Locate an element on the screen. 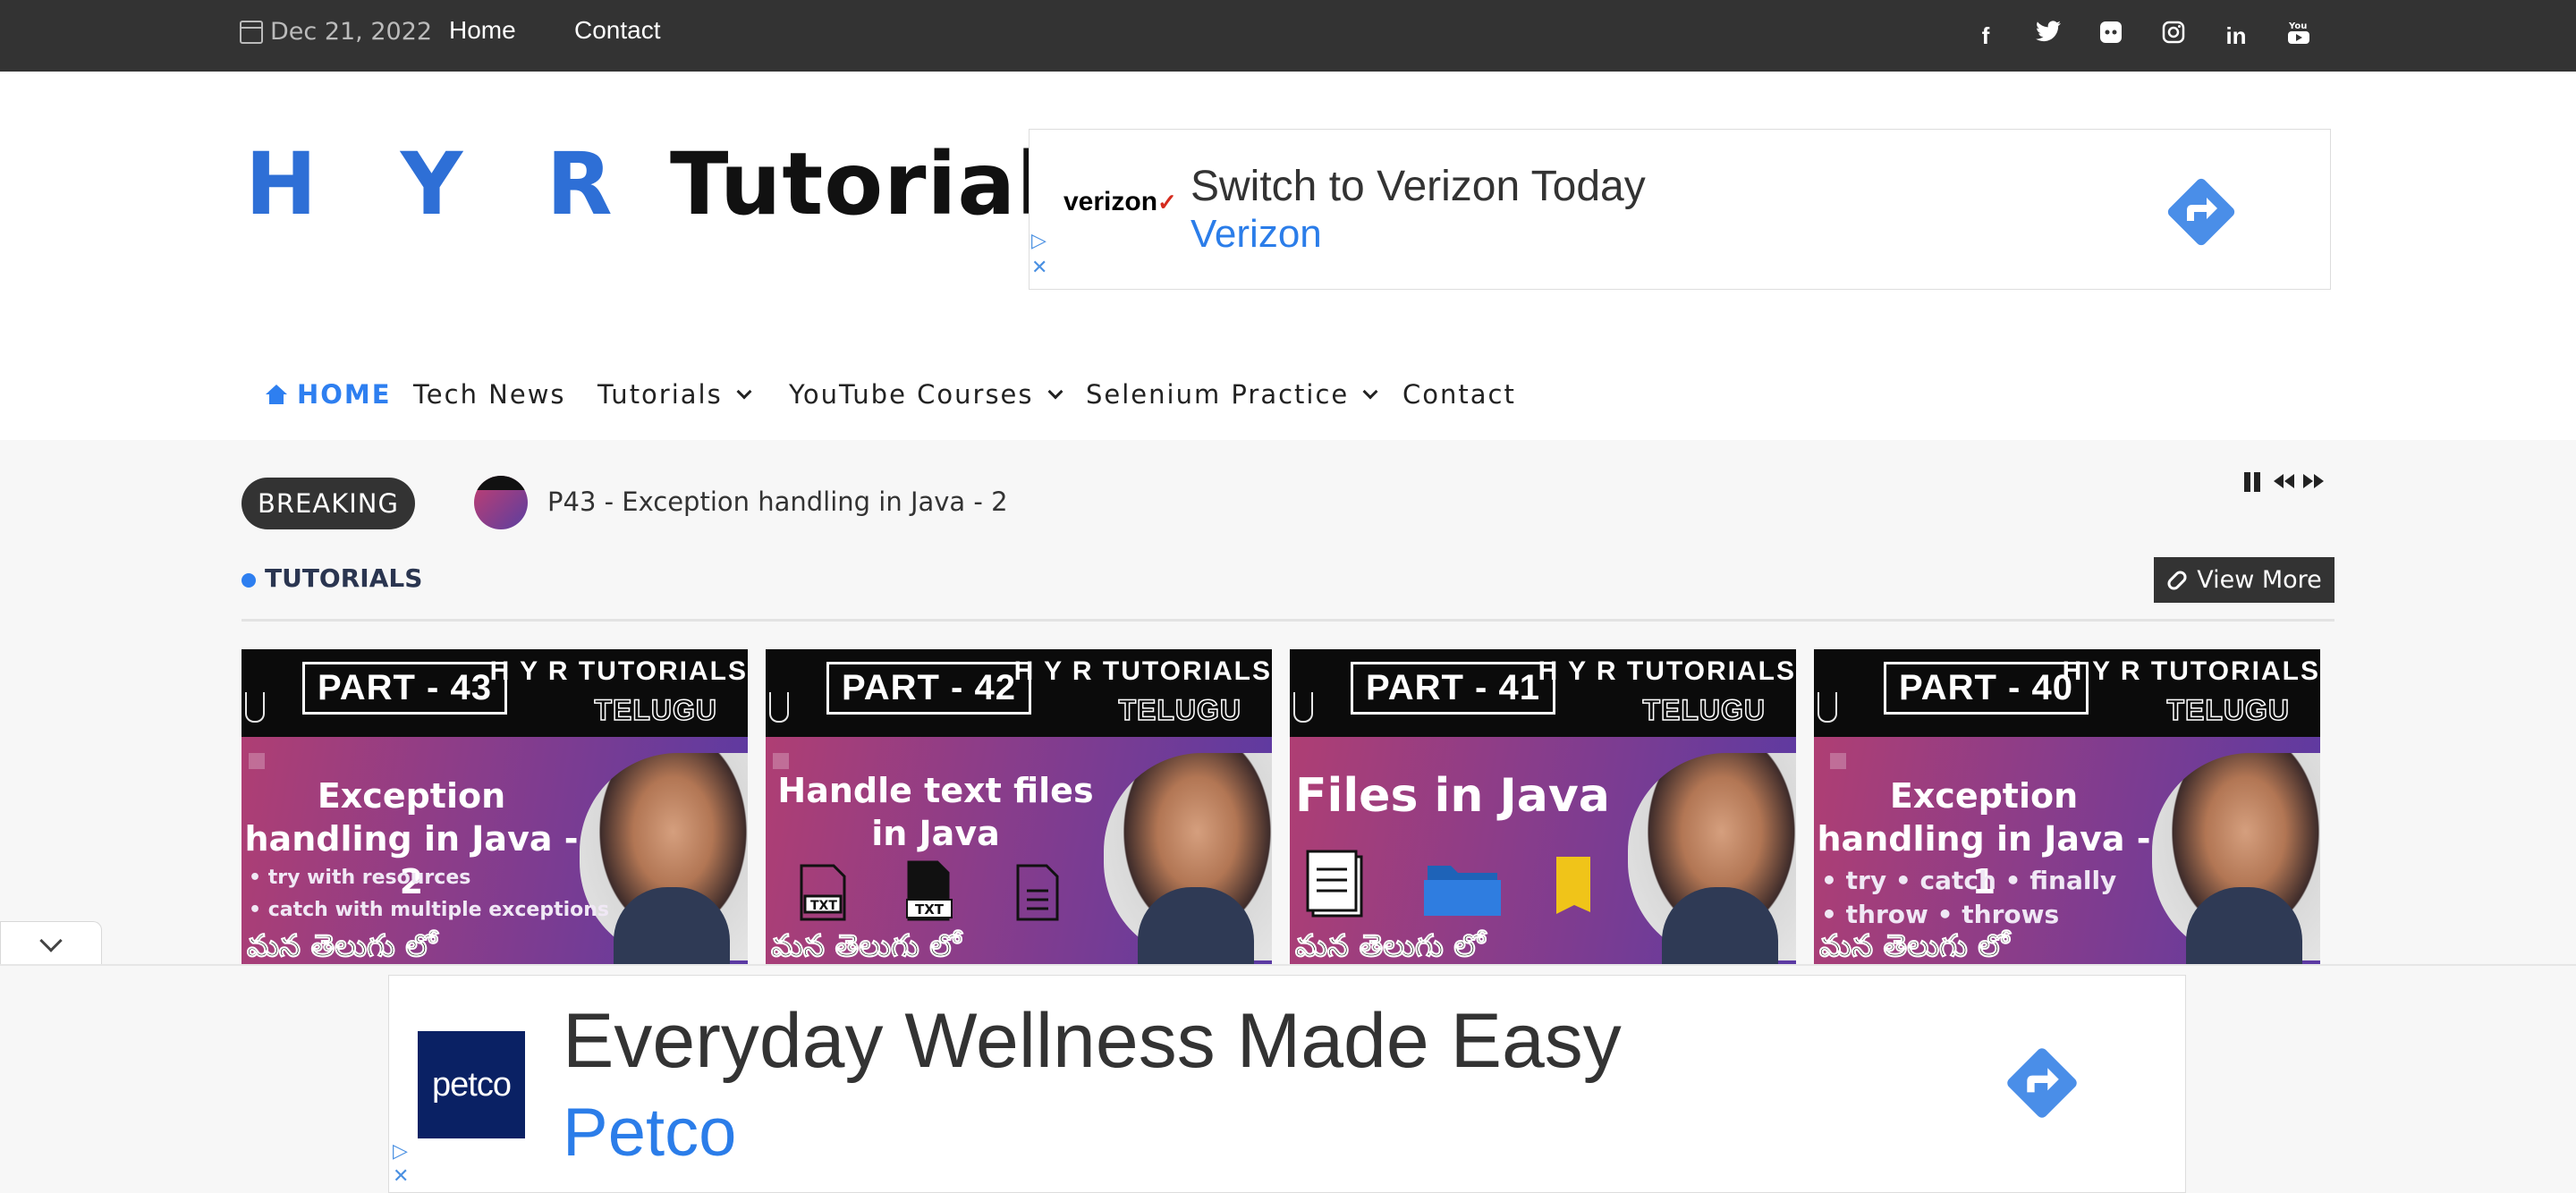 This screenshot has width=2576, height=1193. nav-selenium-practice-label: Selenium Practice is located at coordinates (1218, 394).